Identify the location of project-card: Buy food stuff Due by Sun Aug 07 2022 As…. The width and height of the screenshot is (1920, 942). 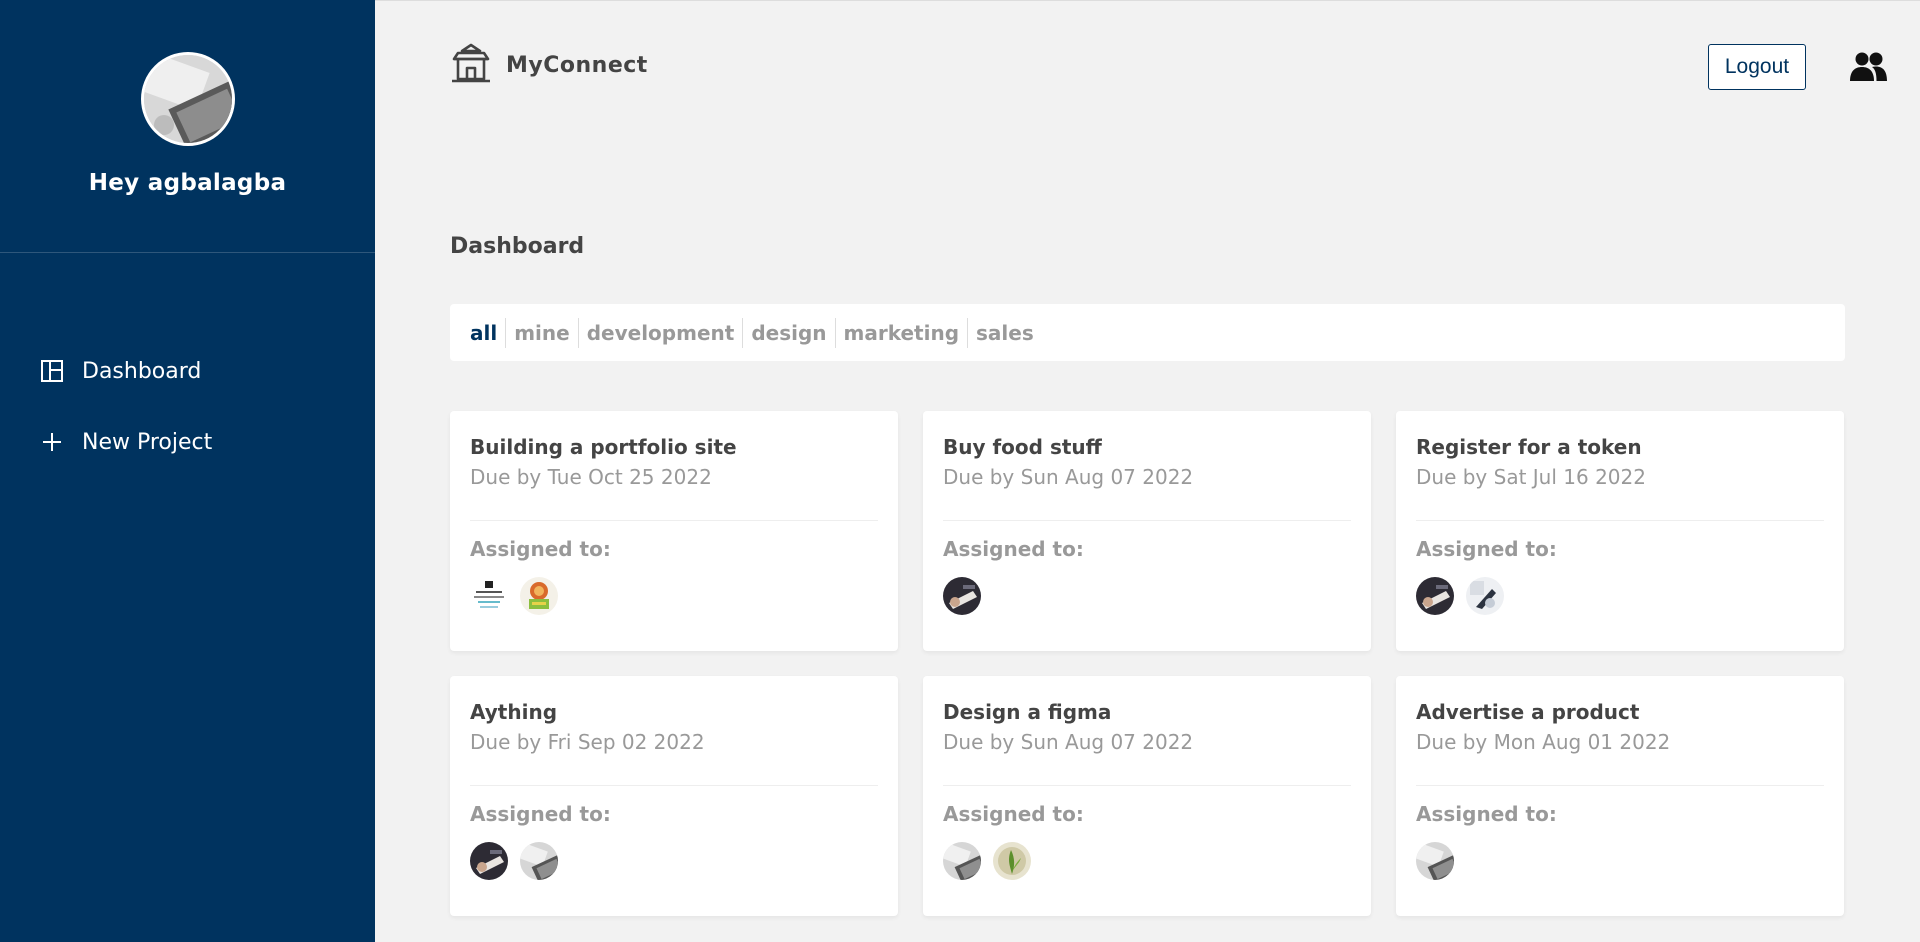
(1147, 531).